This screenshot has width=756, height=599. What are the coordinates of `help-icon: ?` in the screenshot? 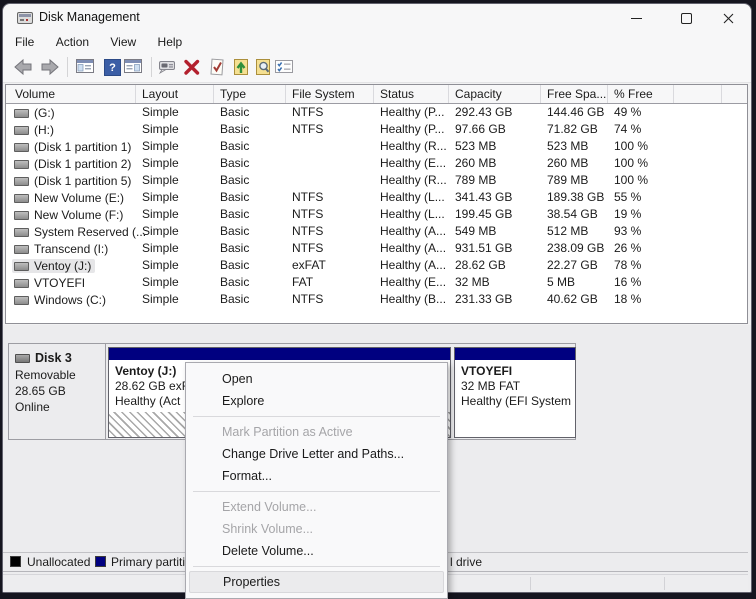 It's located at (112, 67).